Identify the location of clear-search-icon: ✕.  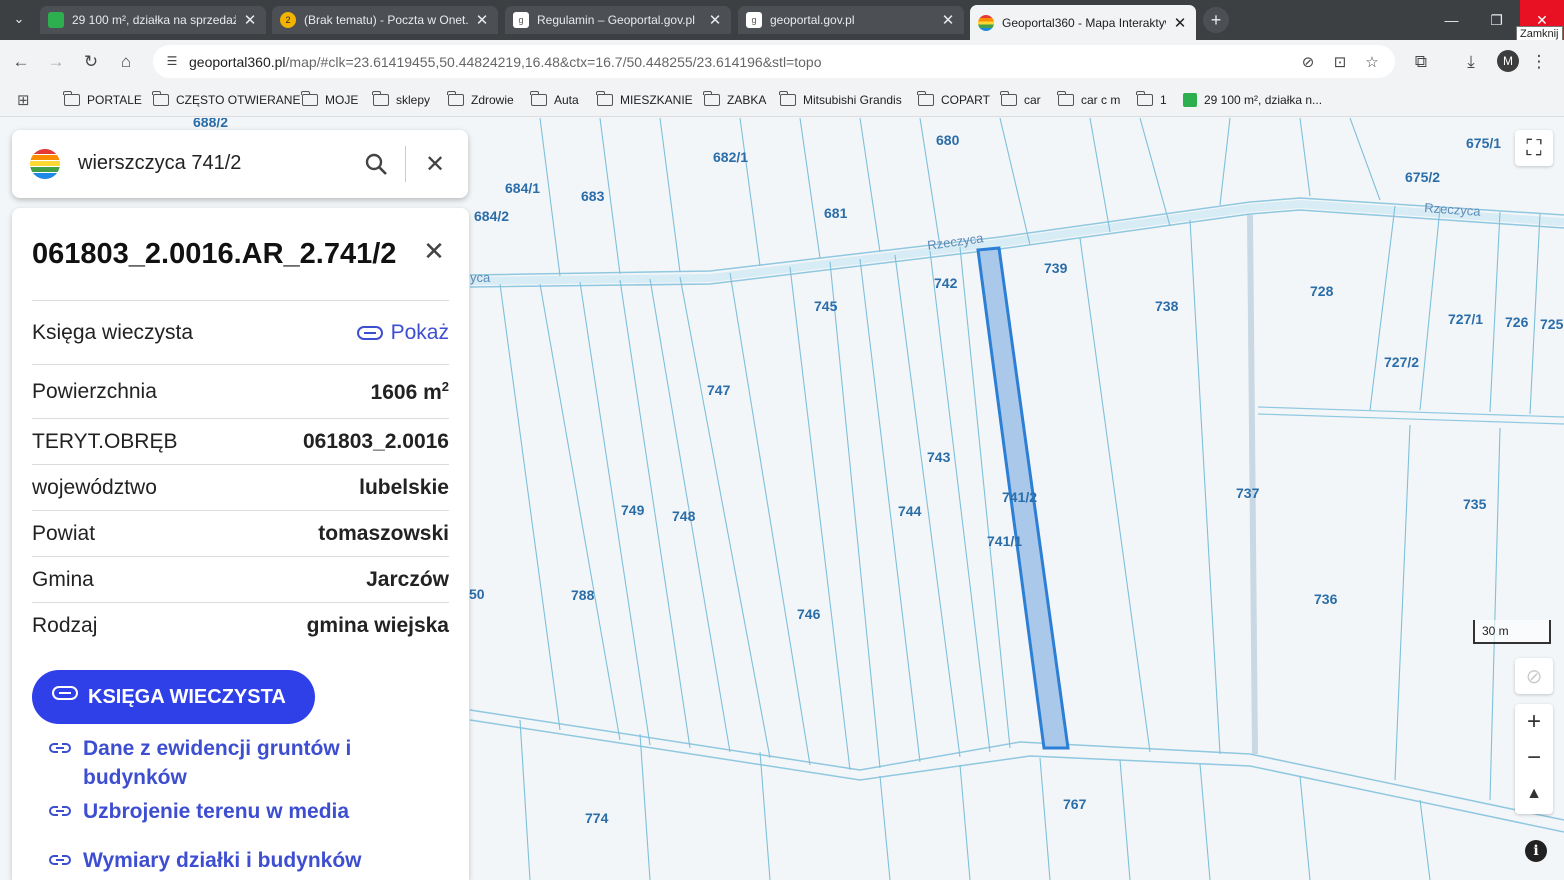
(435, 164).